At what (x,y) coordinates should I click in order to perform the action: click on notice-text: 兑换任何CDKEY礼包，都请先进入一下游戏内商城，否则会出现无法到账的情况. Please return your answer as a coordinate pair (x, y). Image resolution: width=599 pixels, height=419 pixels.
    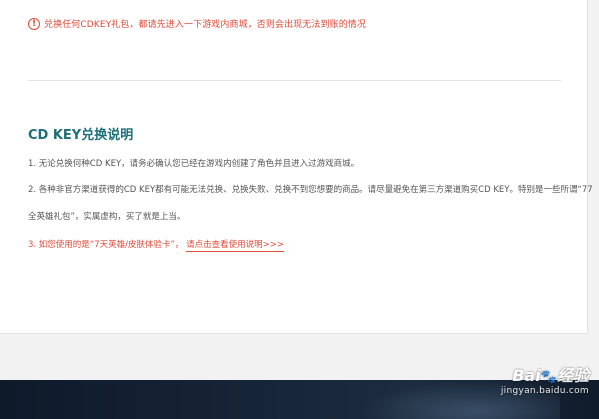
    Looking at the image, I should click on (205, 25).